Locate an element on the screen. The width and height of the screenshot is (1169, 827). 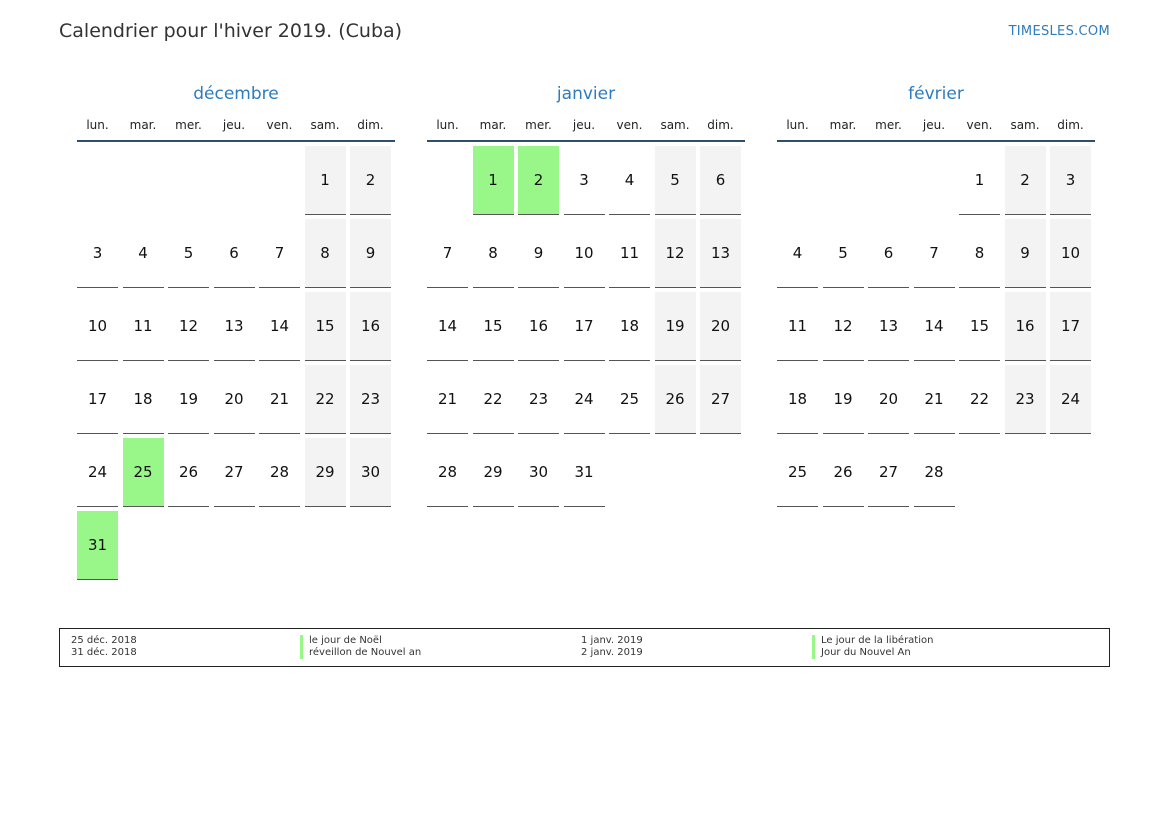
legend-date: 25 déc. 2018 is located at coordinates (104, 640).